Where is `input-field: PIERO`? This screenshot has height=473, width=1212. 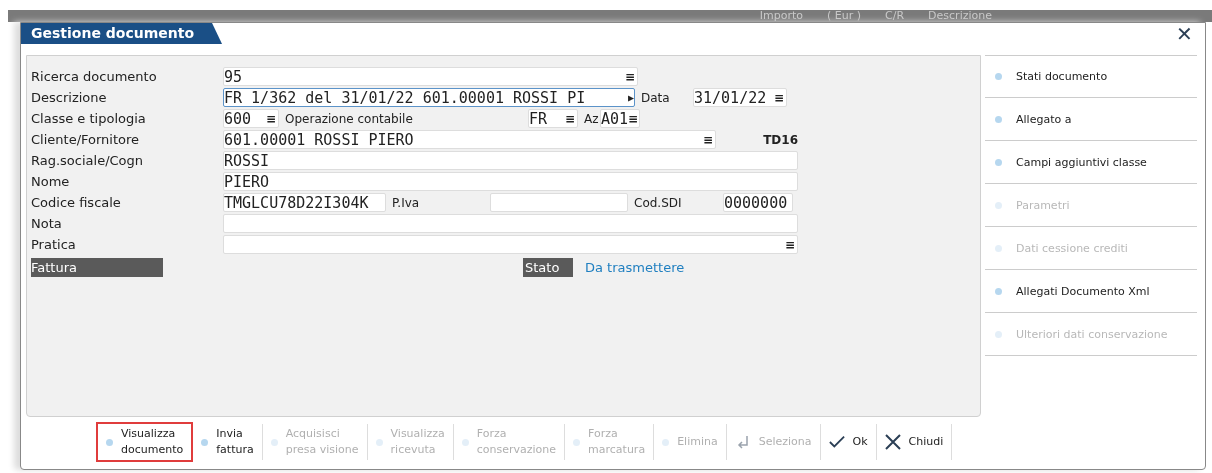 input-field: PIERO is located at coordinates (510, 181).